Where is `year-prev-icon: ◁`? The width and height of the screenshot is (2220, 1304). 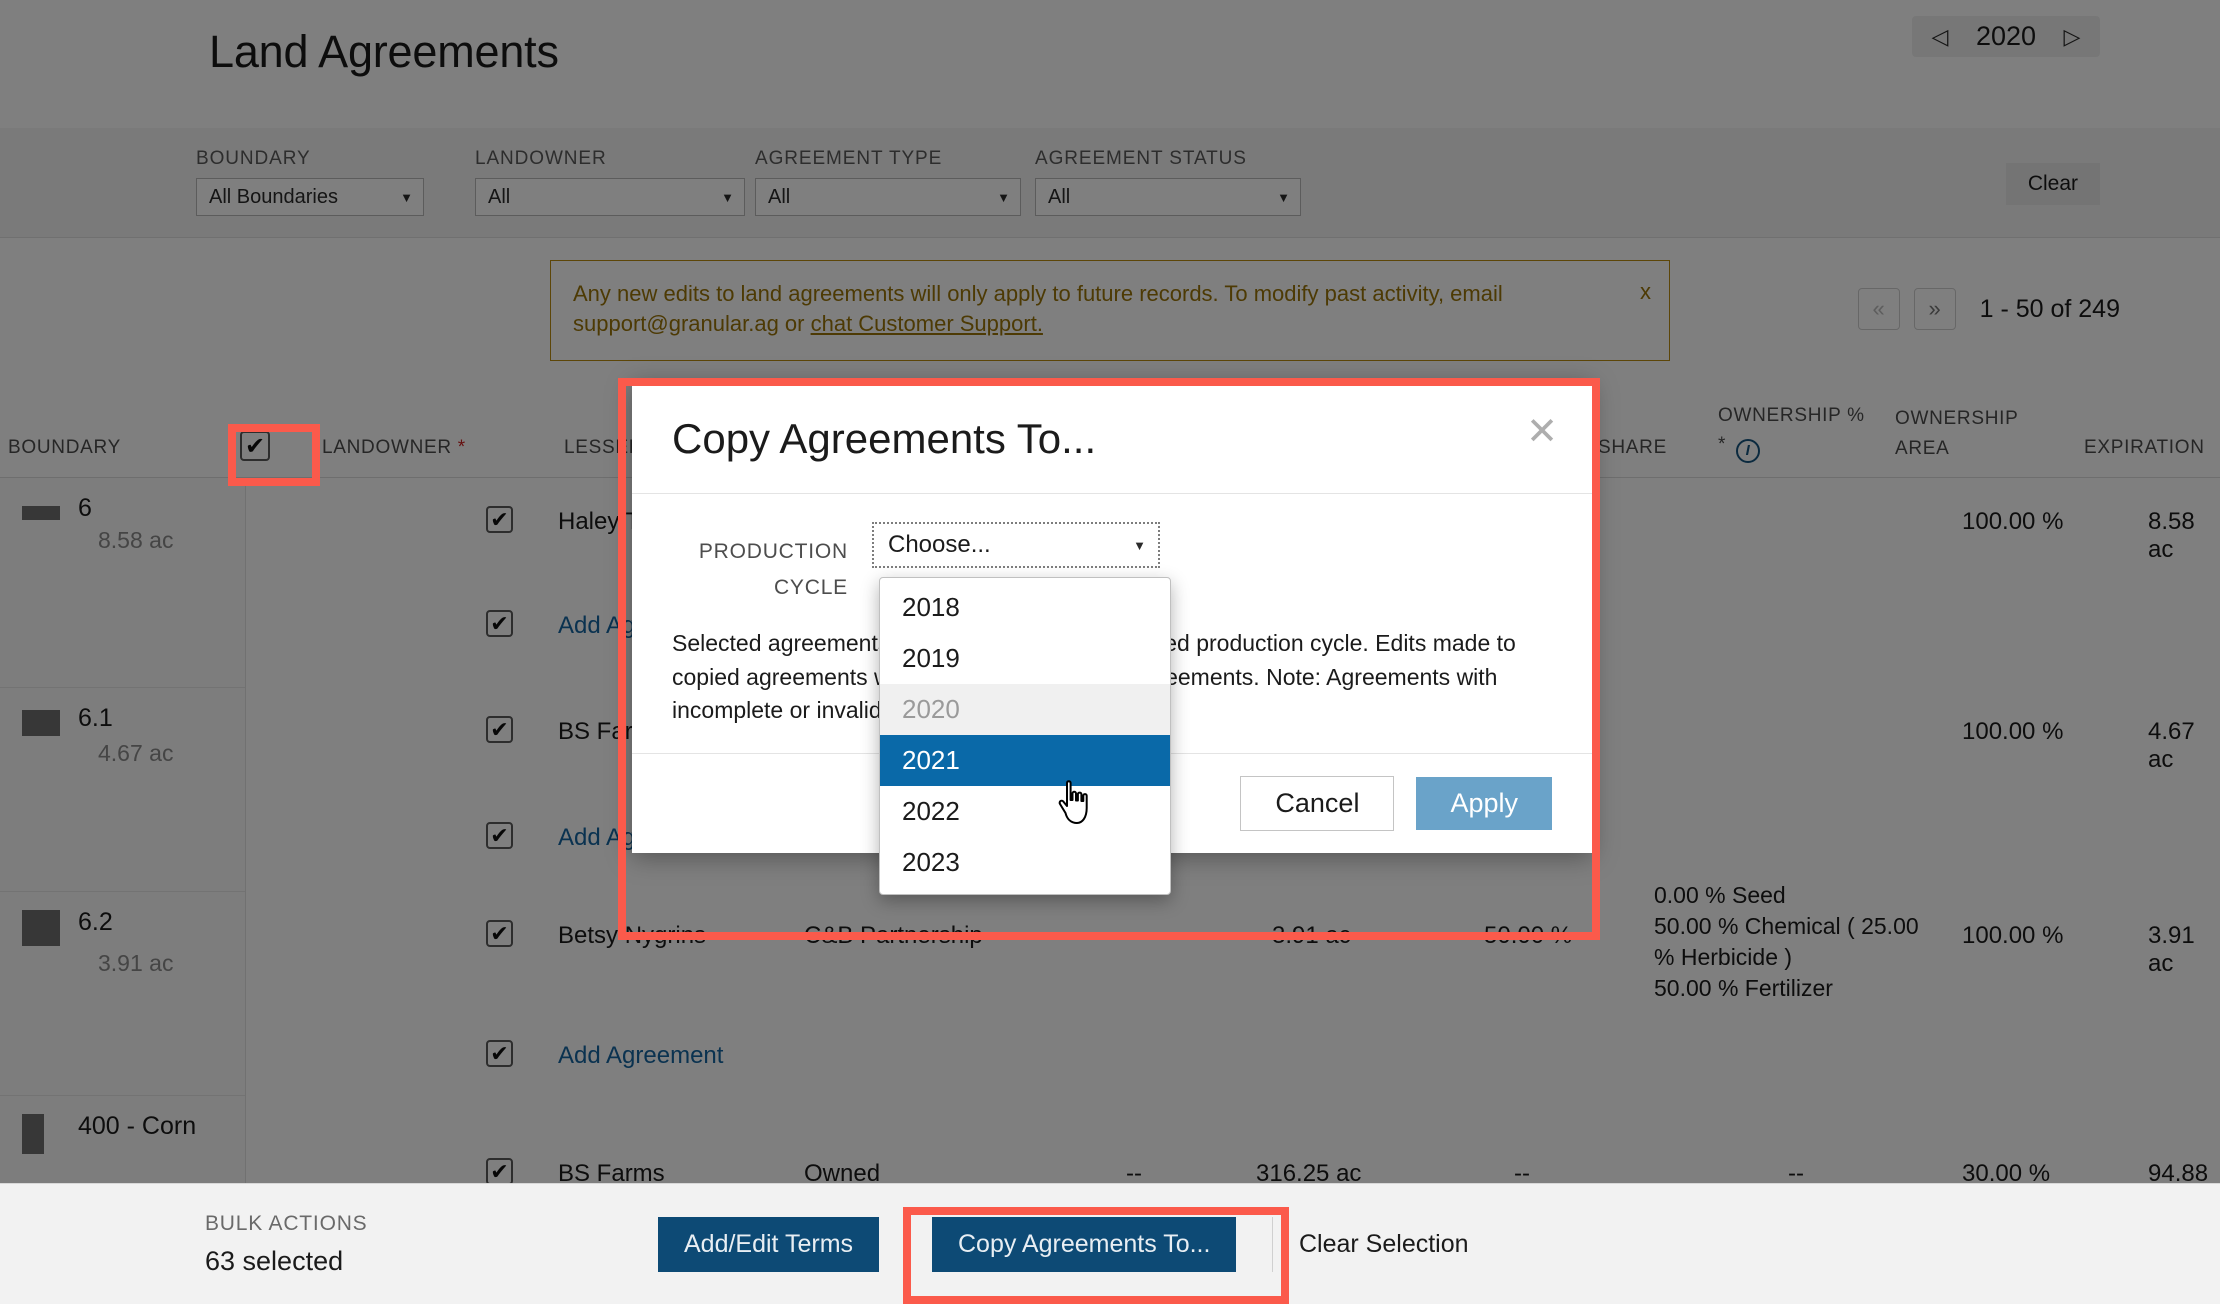 year-prev-icon: ◁ is located at coordinates (1940, 37).